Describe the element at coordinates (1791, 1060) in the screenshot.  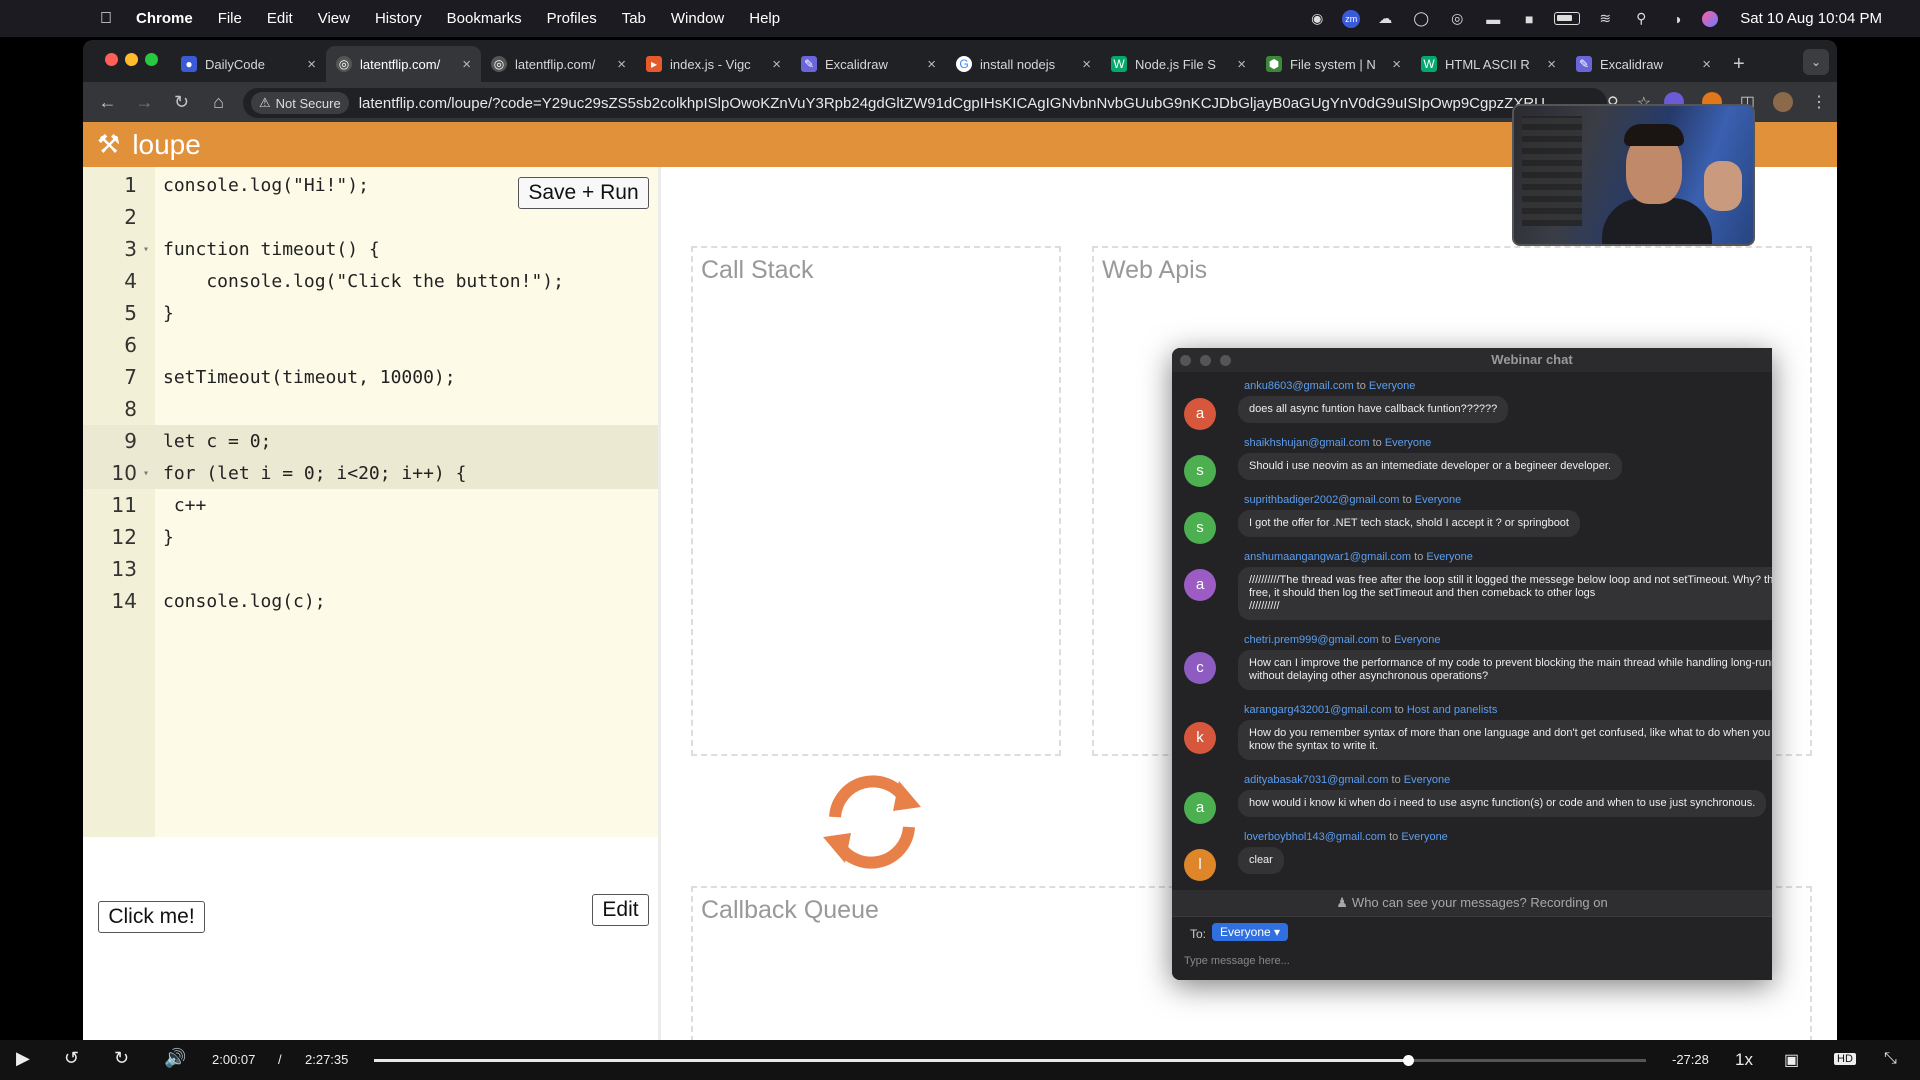
I see `picture-in-picture-icon: ▣` at that location.